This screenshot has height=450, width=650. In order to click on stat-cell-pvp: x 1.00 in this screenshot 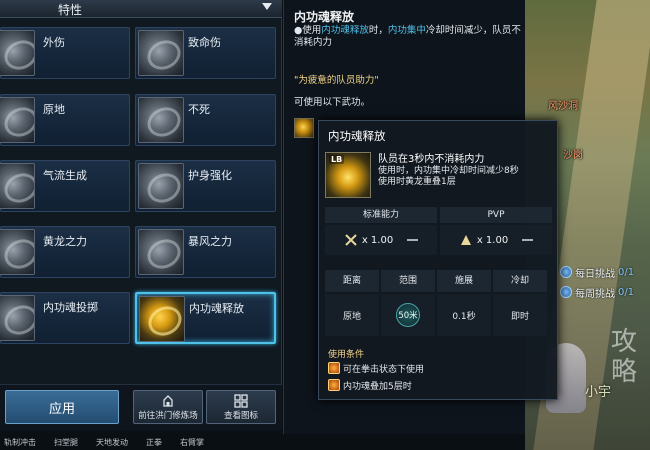, I will do `click(496, 240)`.